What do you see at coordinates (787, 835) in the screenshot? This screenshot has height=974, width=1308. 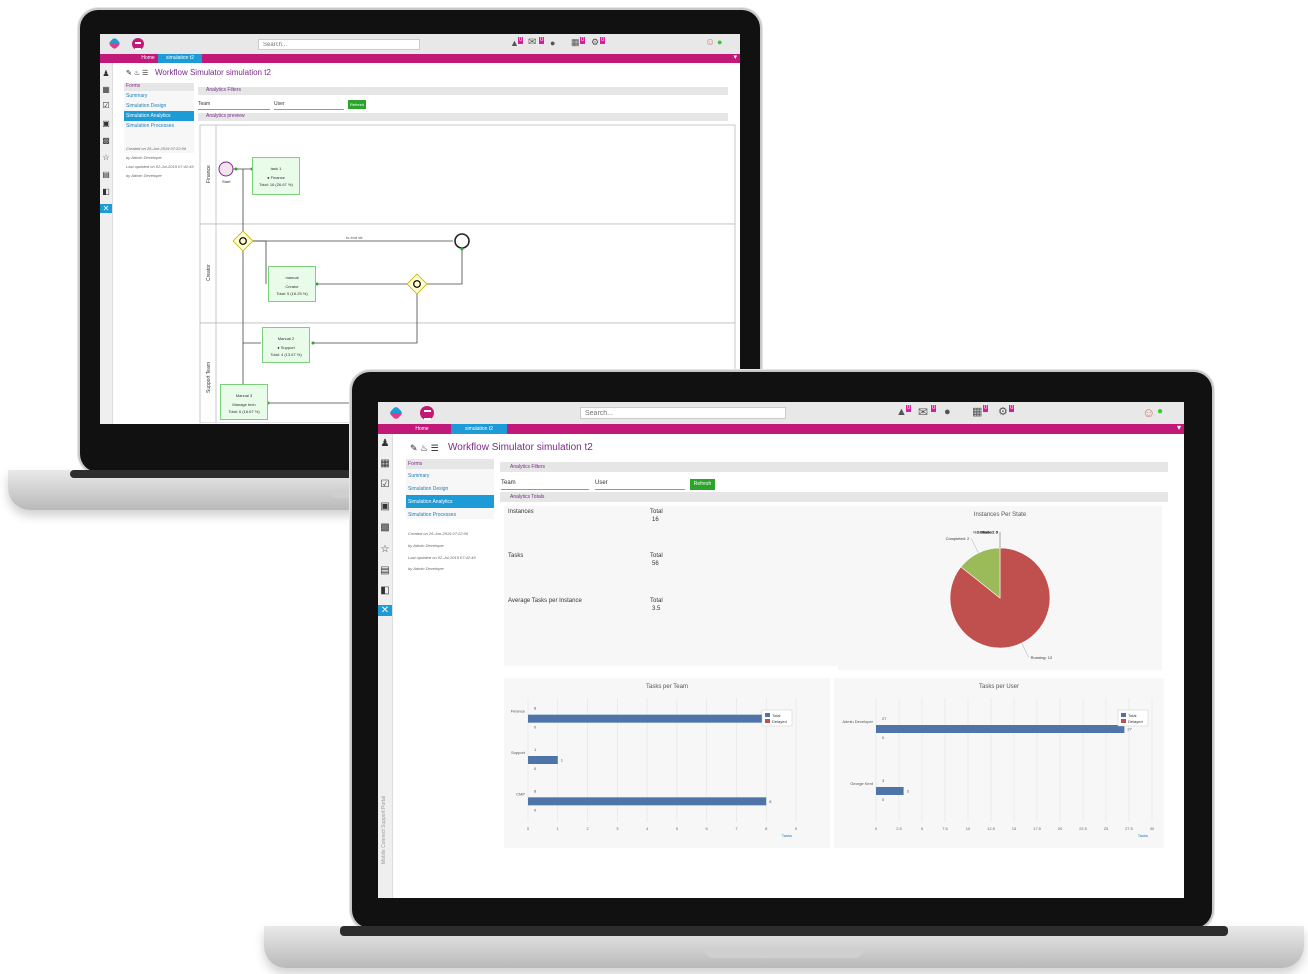 I see `axis-label: Tasks` at bounding box center [787, 835].